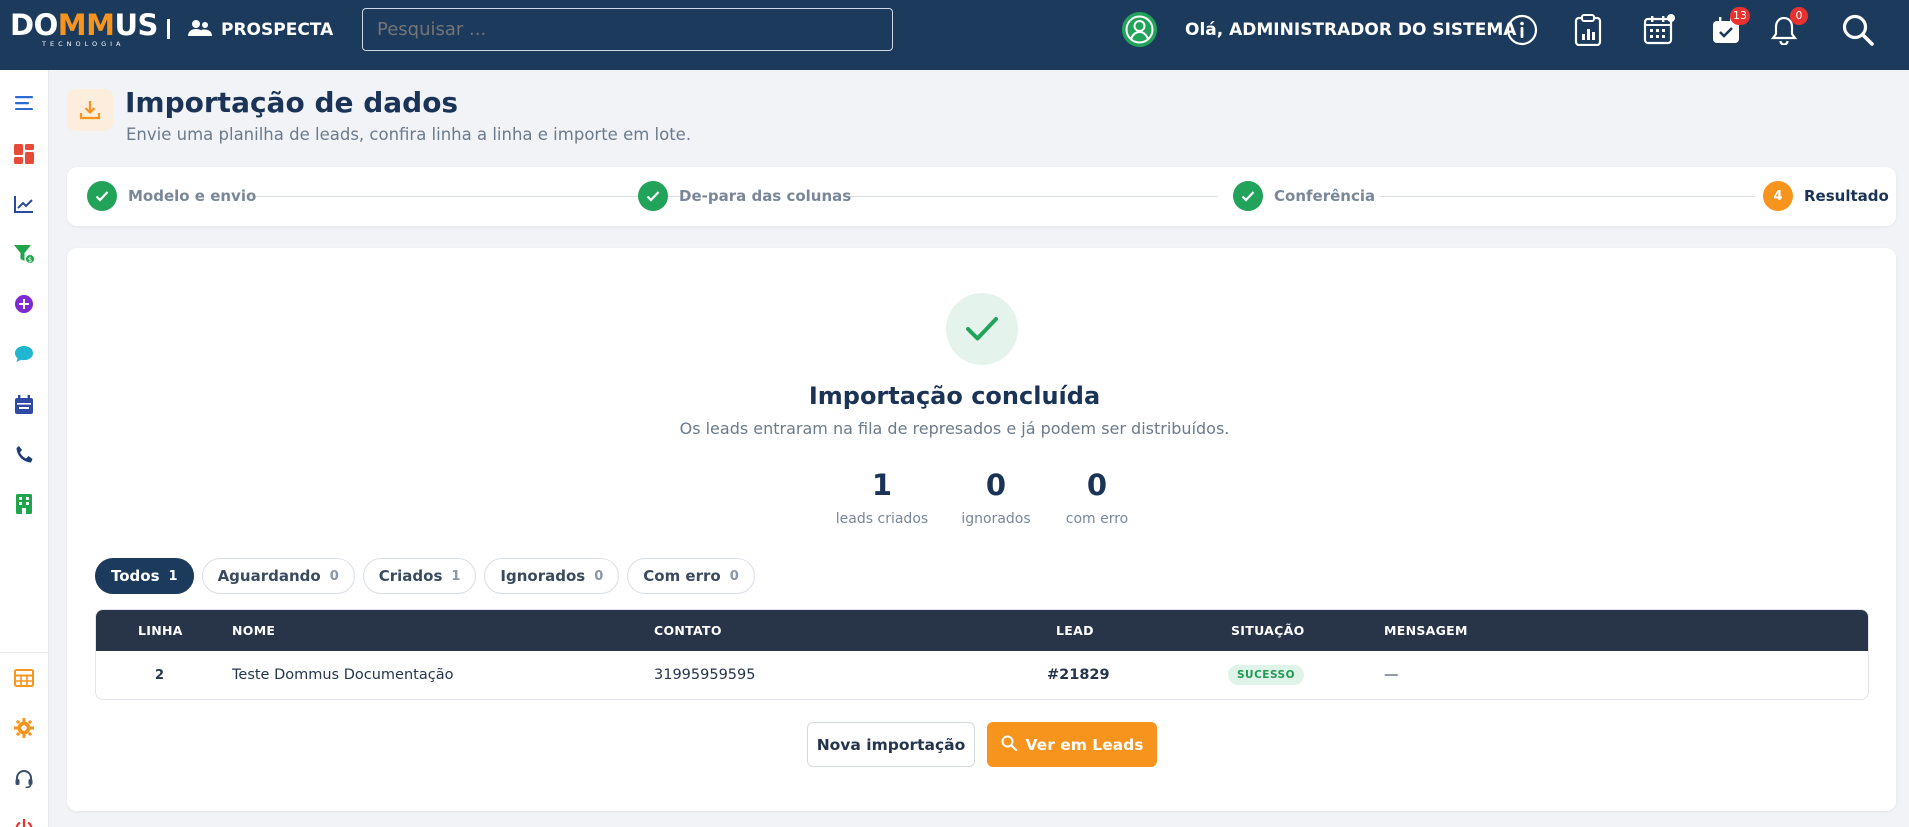 This screenshot has height=827, width=1909. What do you see at coordinates (1391, 675) in the screenshot?
I see `cell-mensagem: —` at bounding box center [1391, 675].